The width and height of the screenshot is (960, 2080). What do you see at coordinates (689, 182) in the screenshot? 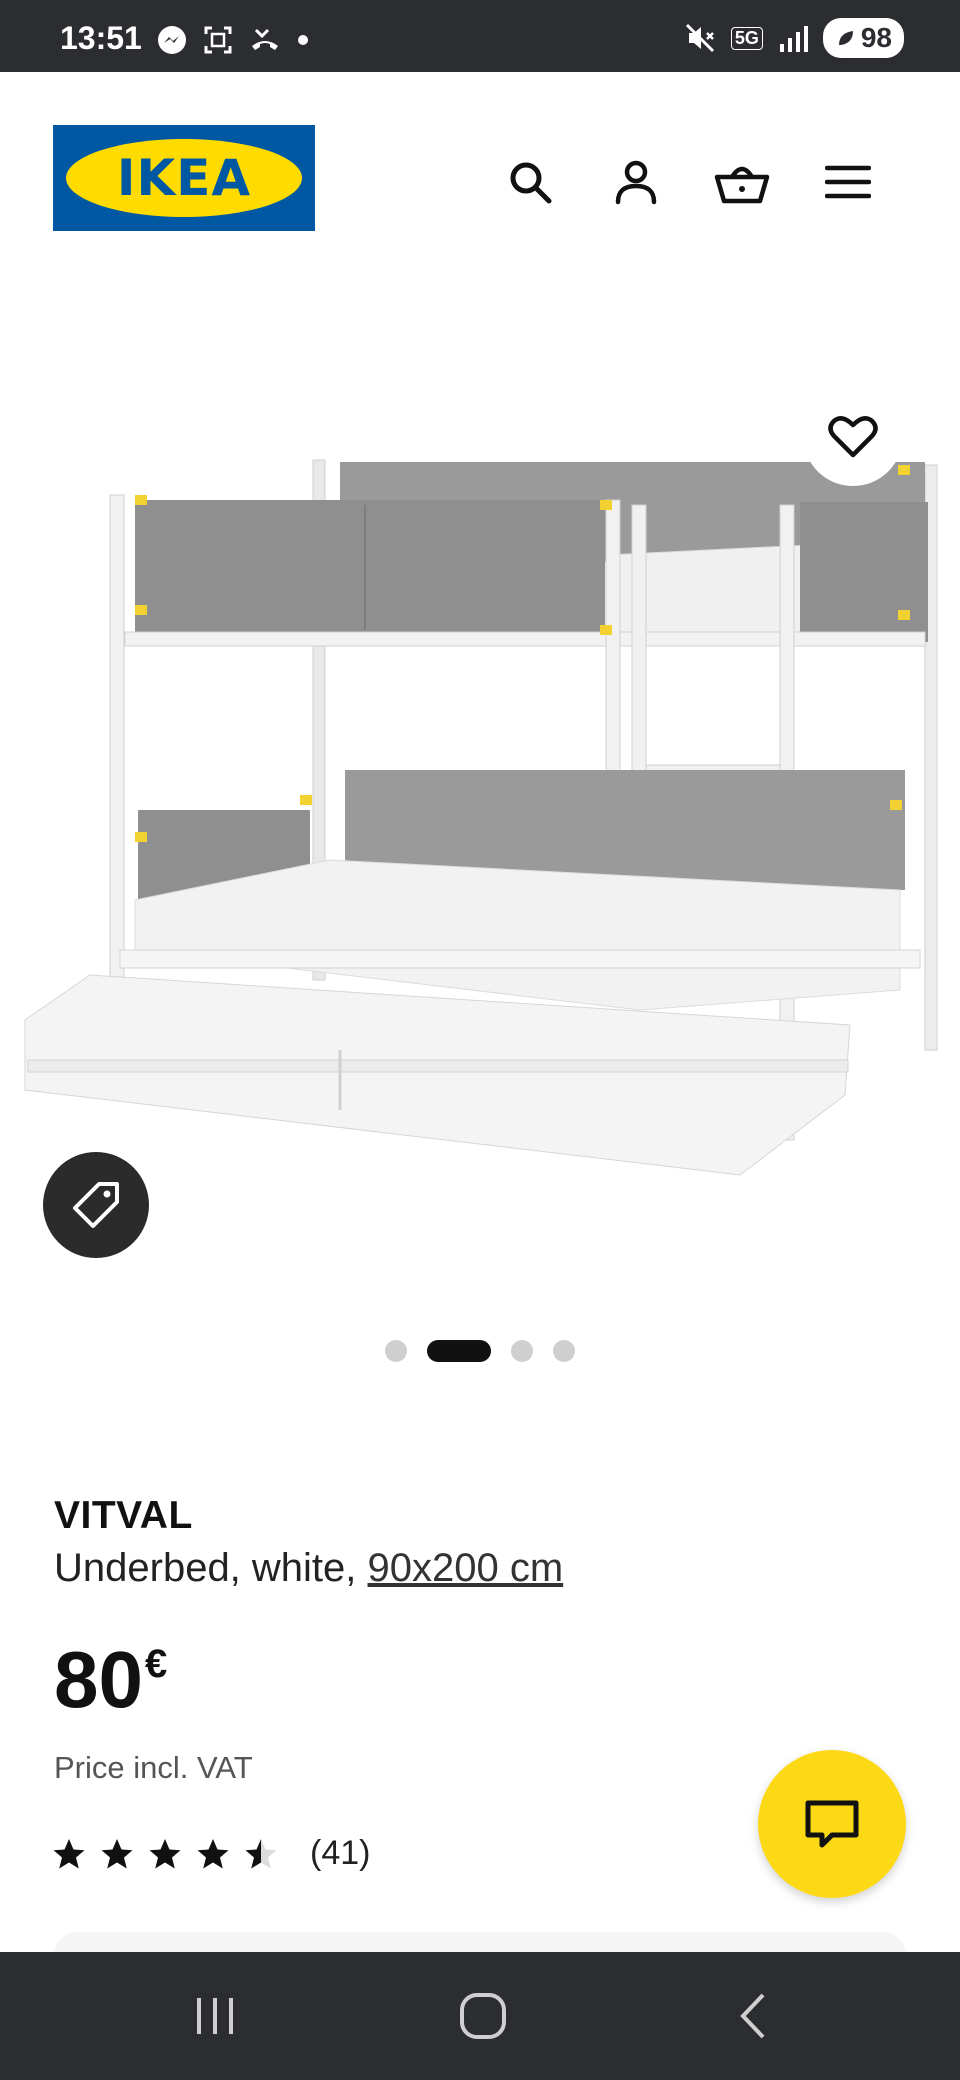
I see `header-actions` at bounding box center [689, 182].